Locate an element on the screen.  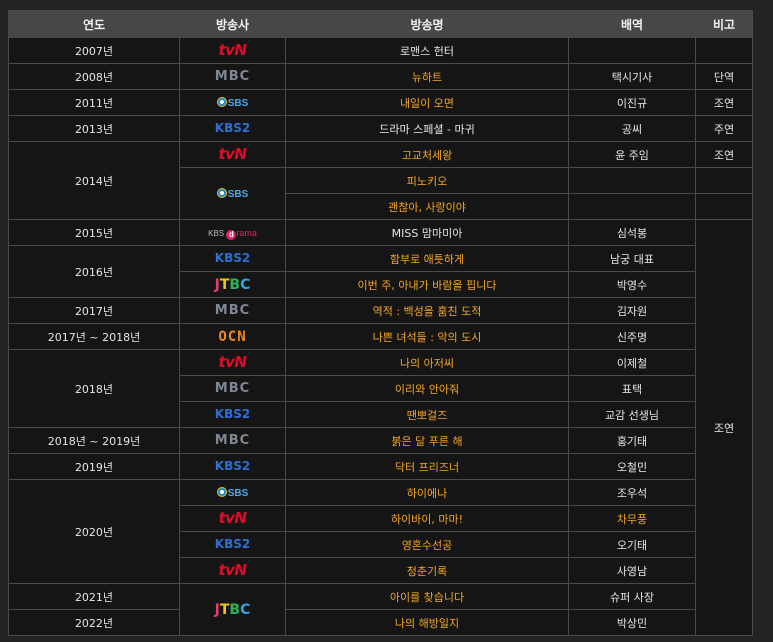
title-cell: 내일이 오면 is located at coordinates (427, 102).